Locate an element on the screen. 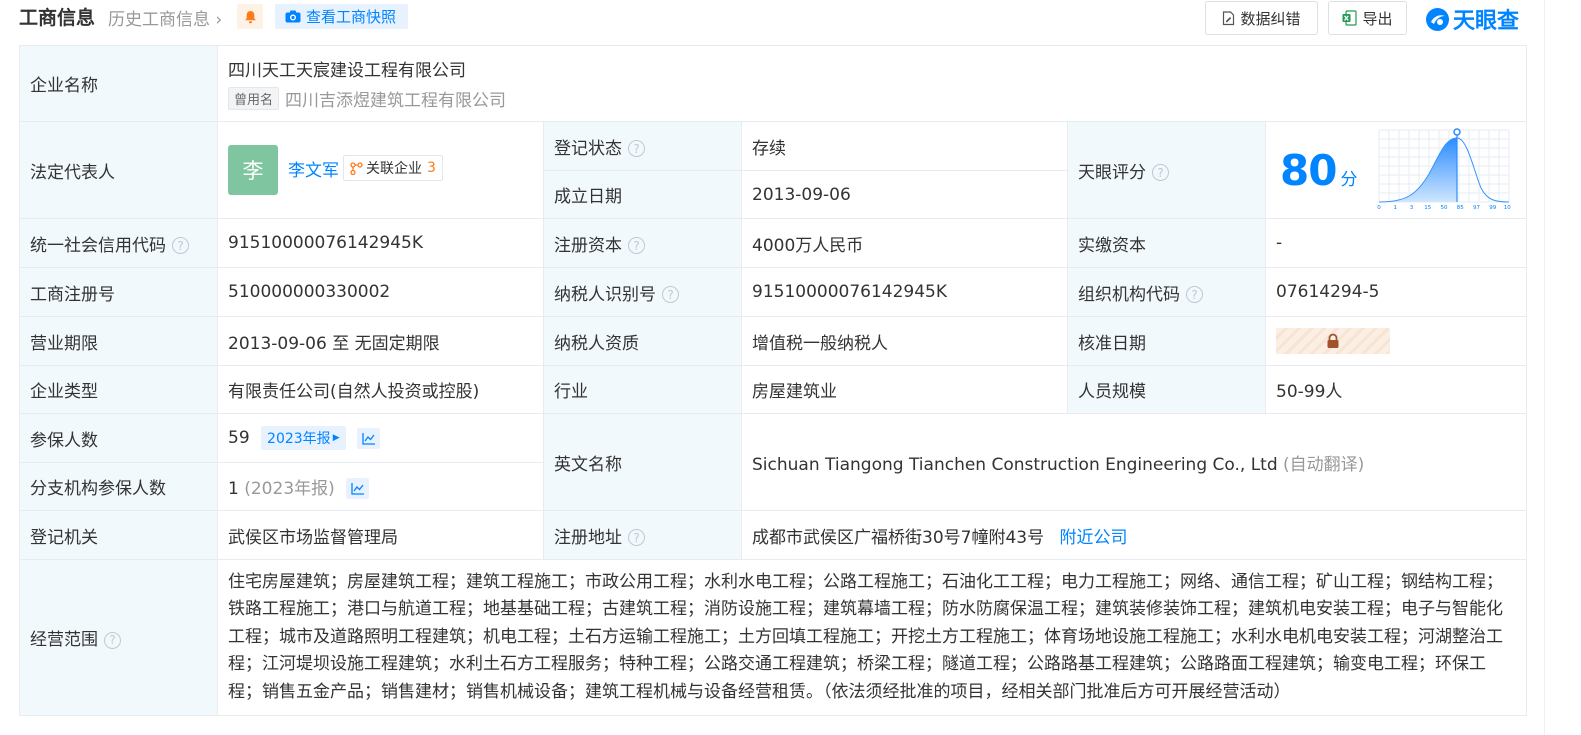 The height and width of the screenshot is (735, 1581). x-tick-label: 3 is located at coordinates (1412, 208).